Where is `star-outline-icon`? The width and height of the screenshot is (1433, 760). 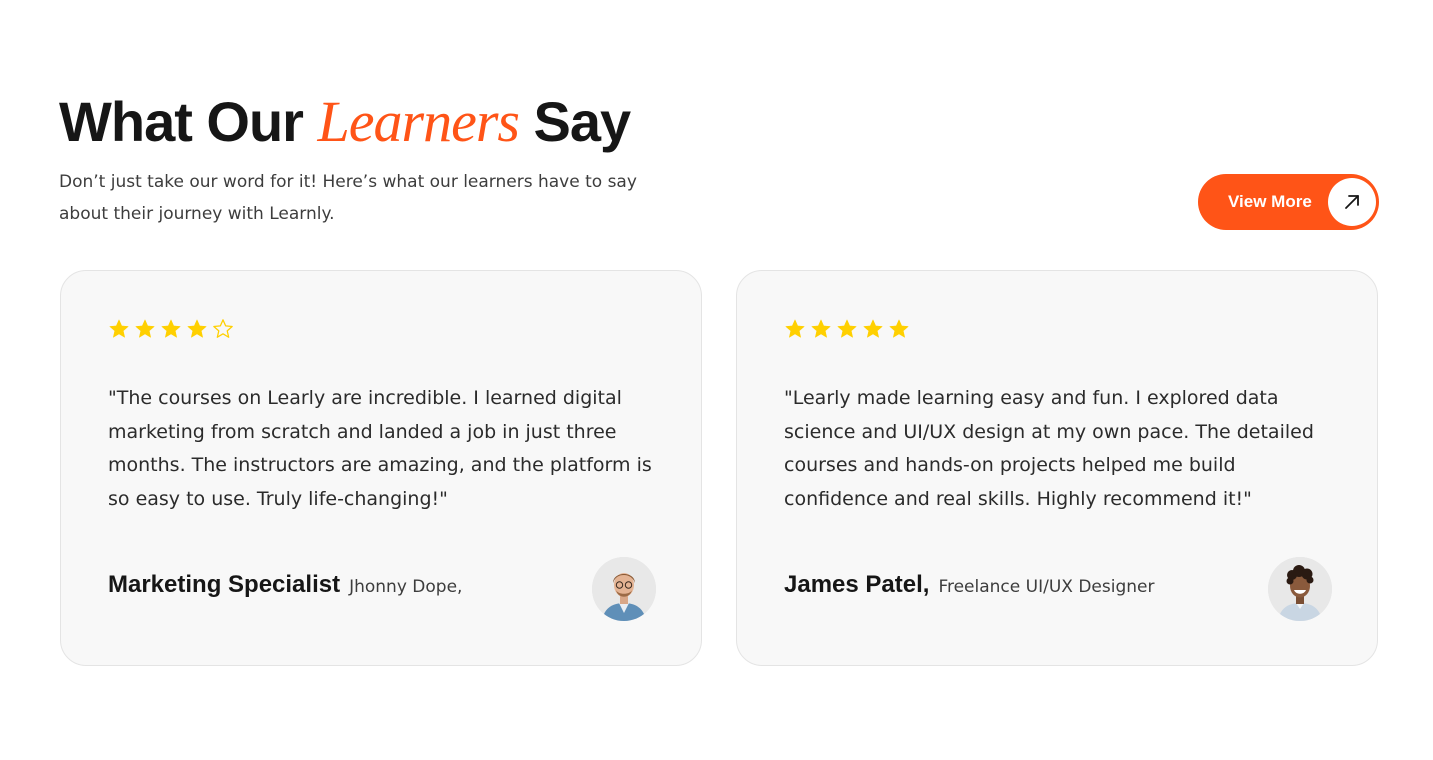 star-outline-icon is located at coordinates (223, 328).